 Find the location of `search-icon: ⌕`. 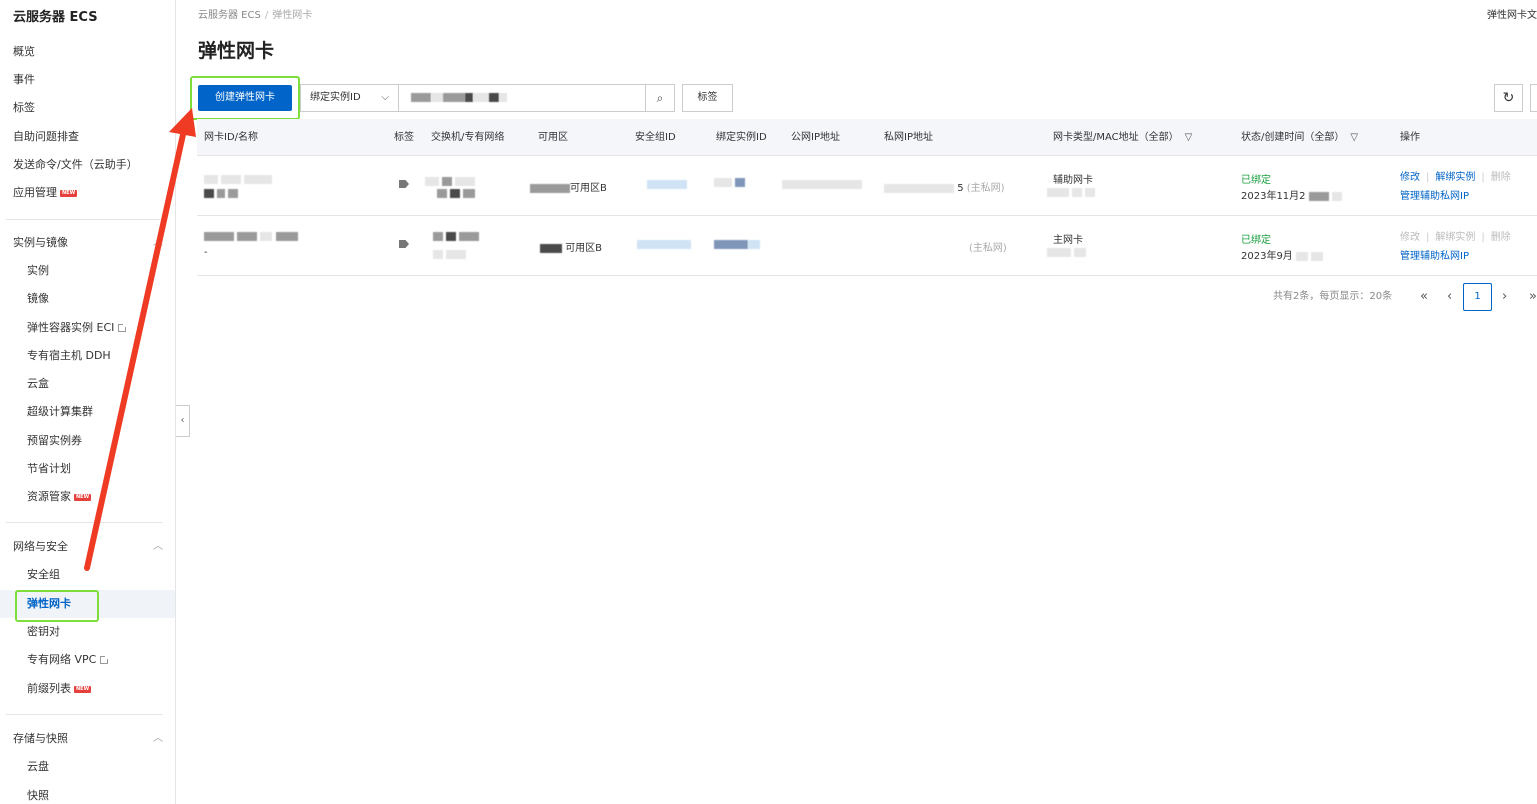

search-icon: ⌕ is located at coordinates (660, 98).